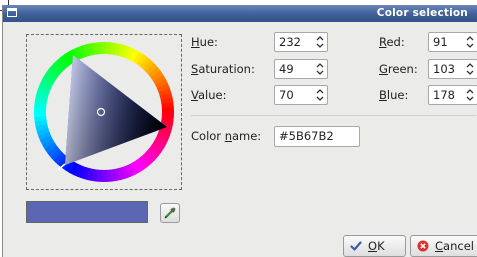  I want to click on current-color-swatch, so click(87, 212).